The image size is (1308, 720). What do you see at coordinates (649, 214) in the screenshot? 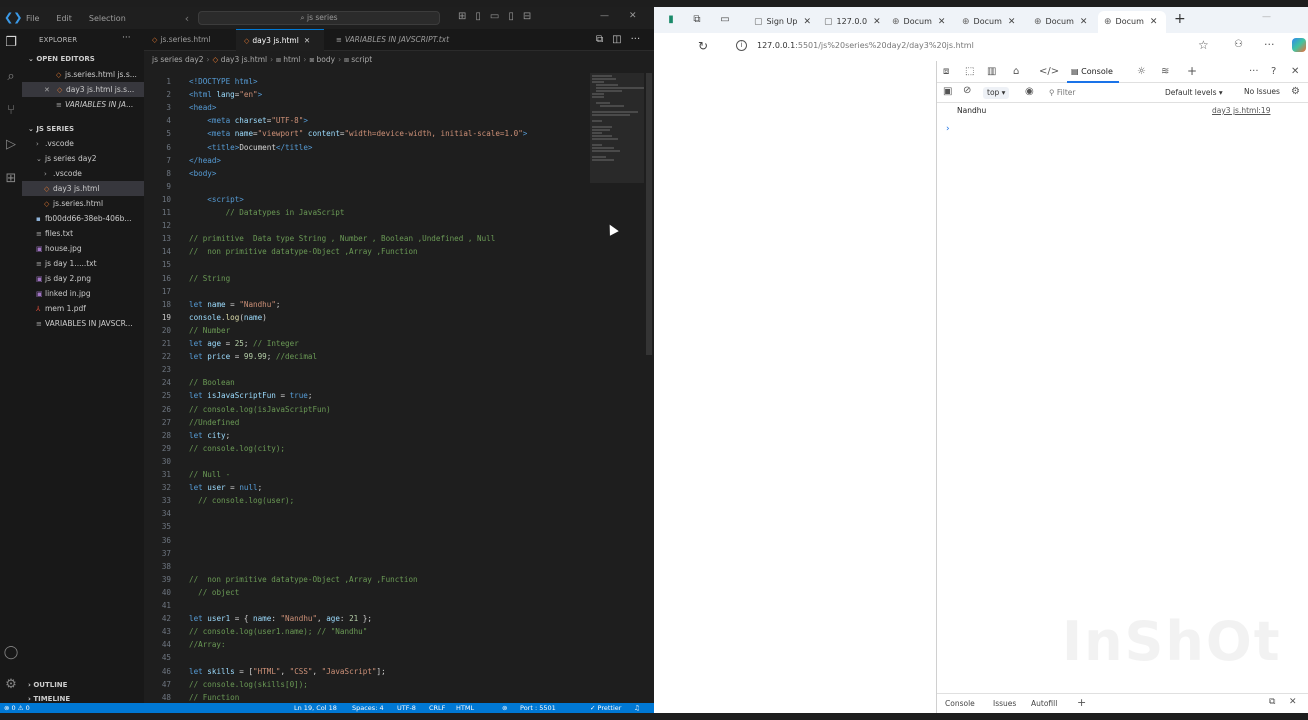
I see `vertical-scrollbar` at bounding box center [649, 214].